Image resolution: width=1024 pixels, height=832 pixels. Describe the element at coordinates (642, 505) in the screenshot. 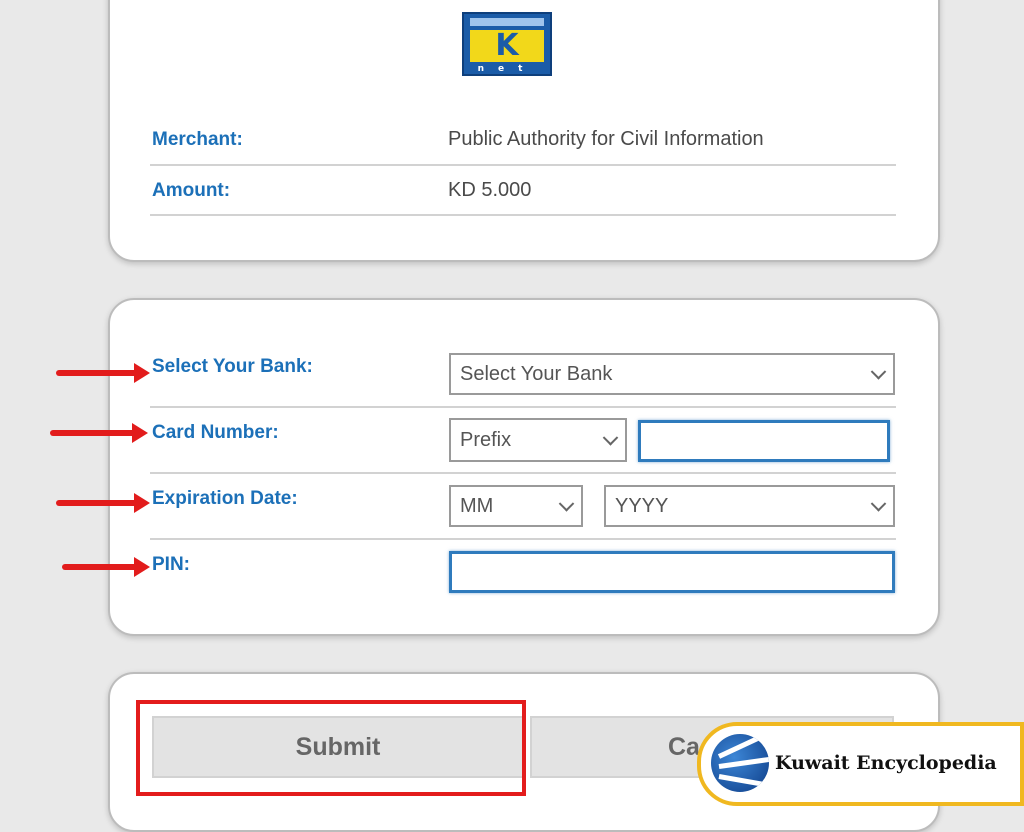

I see `expiration-year-value: YYYY` at that location.